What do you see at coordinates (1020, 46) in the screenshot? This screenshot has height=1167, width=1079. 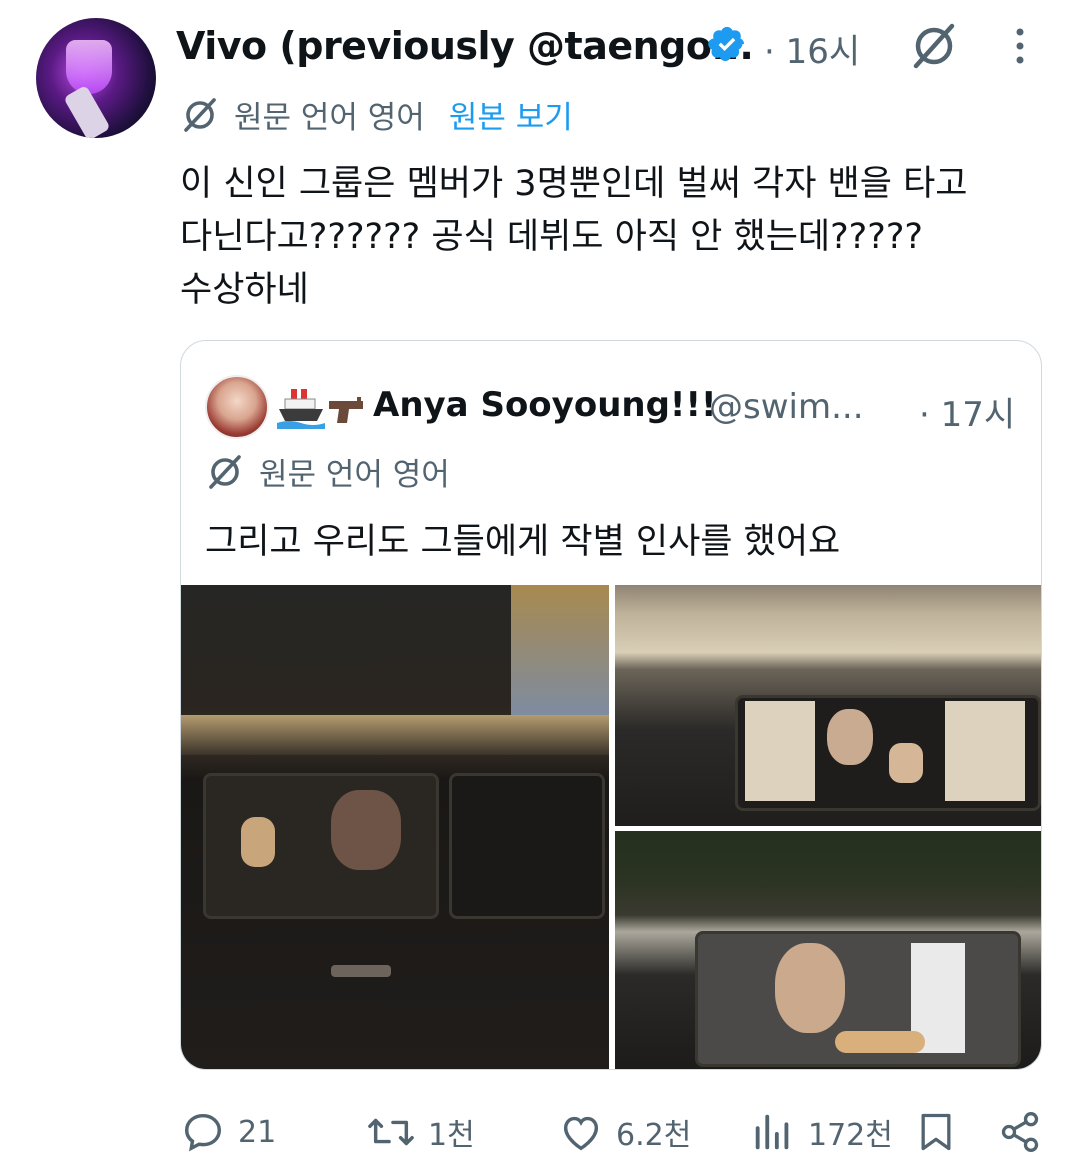 I see `more-icon` at bounding box center [1020, 46].